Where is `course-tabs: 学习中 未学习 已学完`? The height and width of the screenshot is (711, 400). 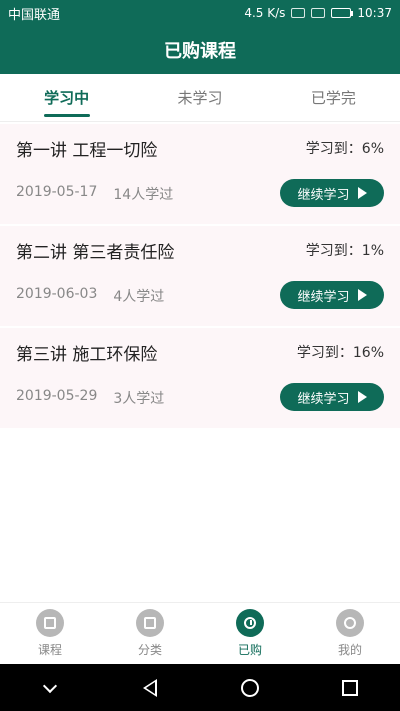 course-tabs: 学习中 未学习 已学完 is located at coordinates (200, 98).